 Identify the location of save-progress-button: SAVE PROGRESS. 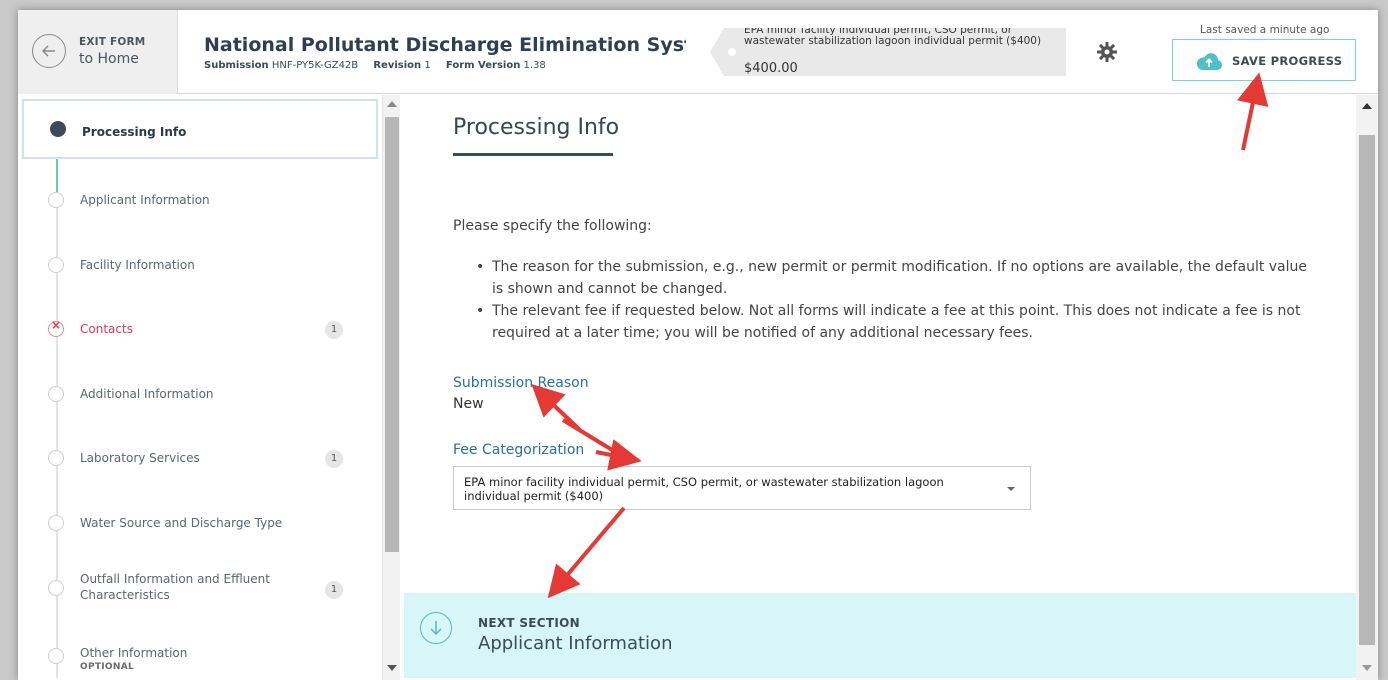
(1264, 60).